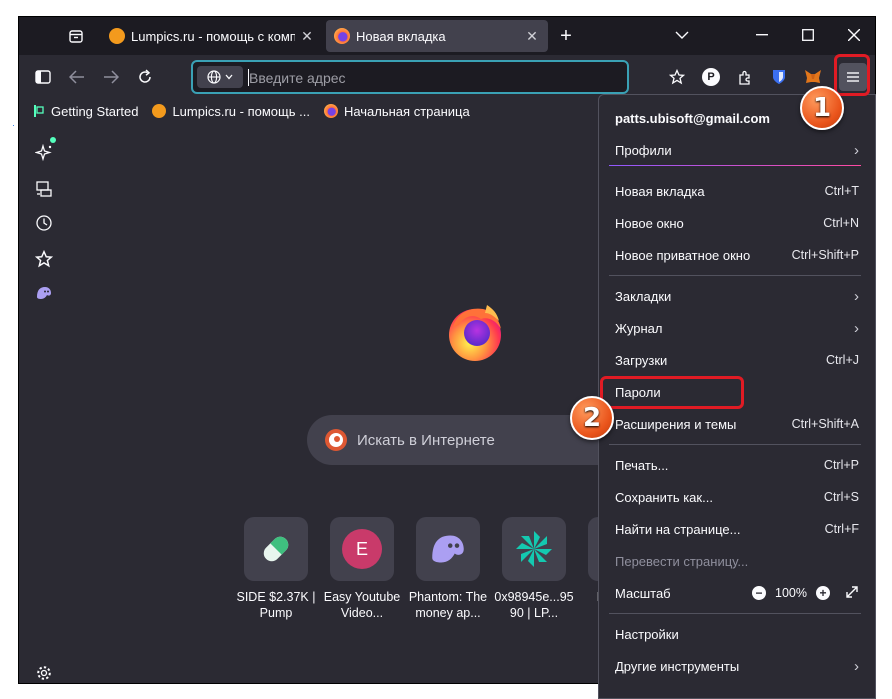  I want to click on zoom-level: 100%, so click(791, 593).